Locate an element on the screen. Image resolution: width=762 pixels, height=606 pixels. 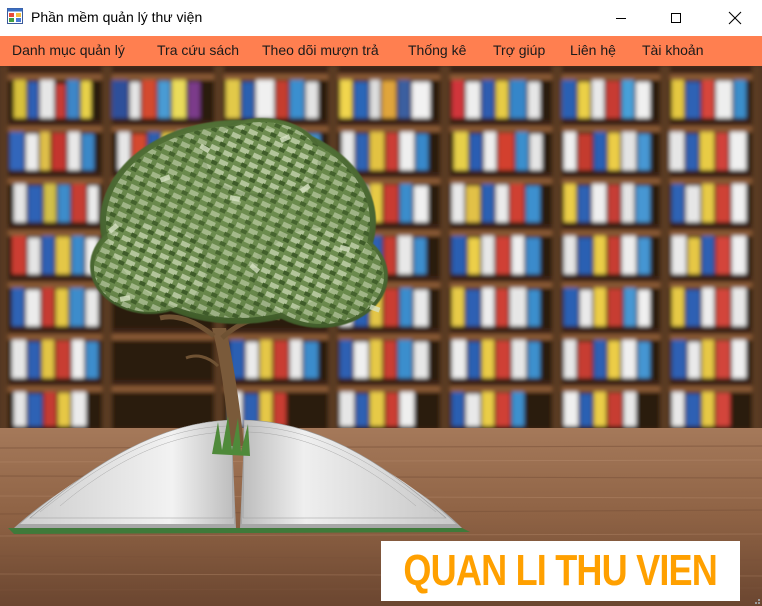
app-banner: QUAN LI THU VIEN is located at coordinates (560, 571).